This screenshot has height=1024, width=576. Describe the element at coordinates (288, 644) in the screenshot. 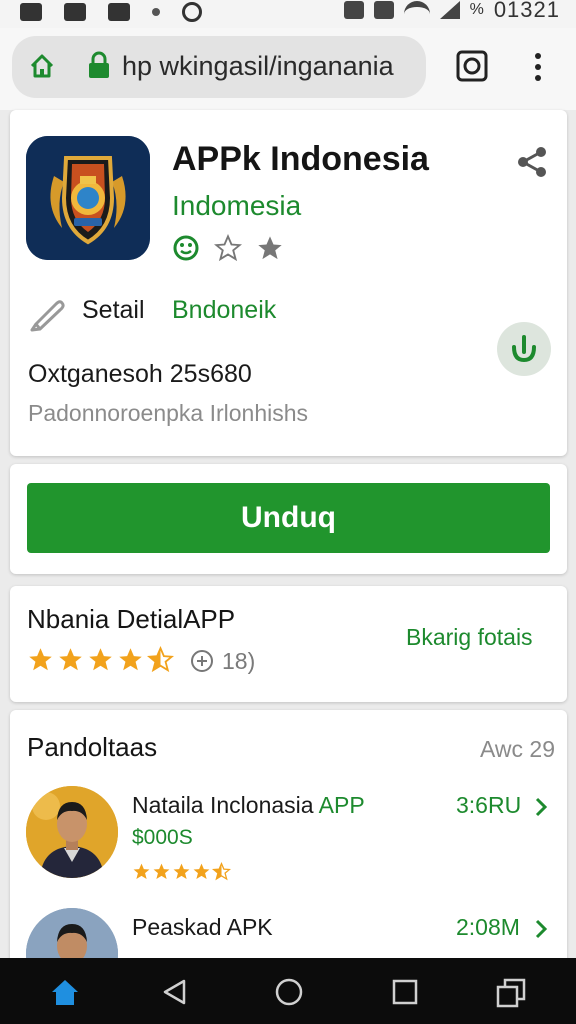

I see `app-details-card: Nbania DetialAPP 18) Bkarig fotais` at that location.